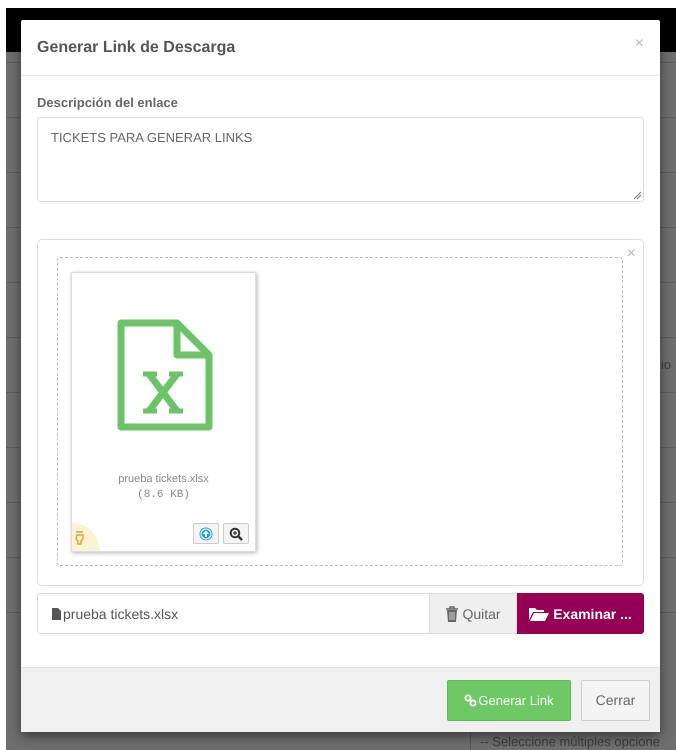  I want to click on close-button: Cerrar, so click(615, 700).